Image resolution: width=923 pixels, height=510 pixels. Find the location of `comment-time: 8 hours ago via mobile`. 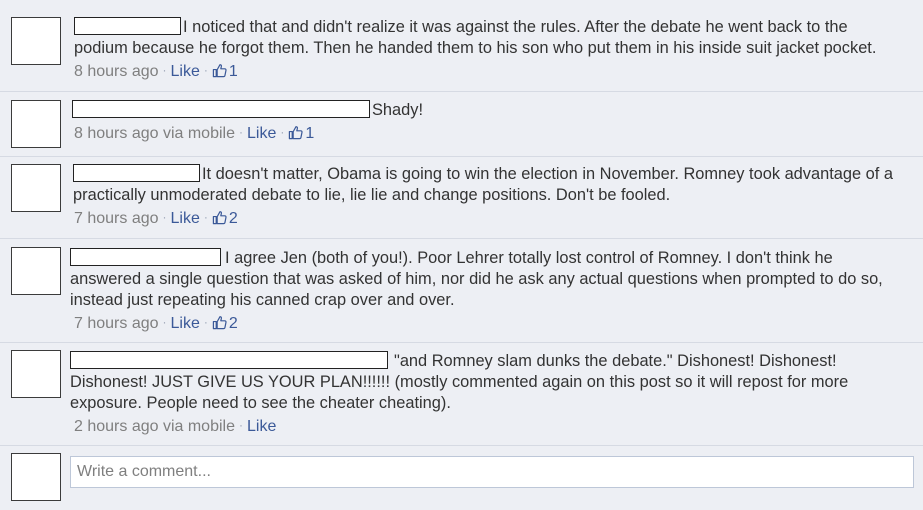

comment-time: 8 hours ago via mobile is located at coordinates (154, 133).